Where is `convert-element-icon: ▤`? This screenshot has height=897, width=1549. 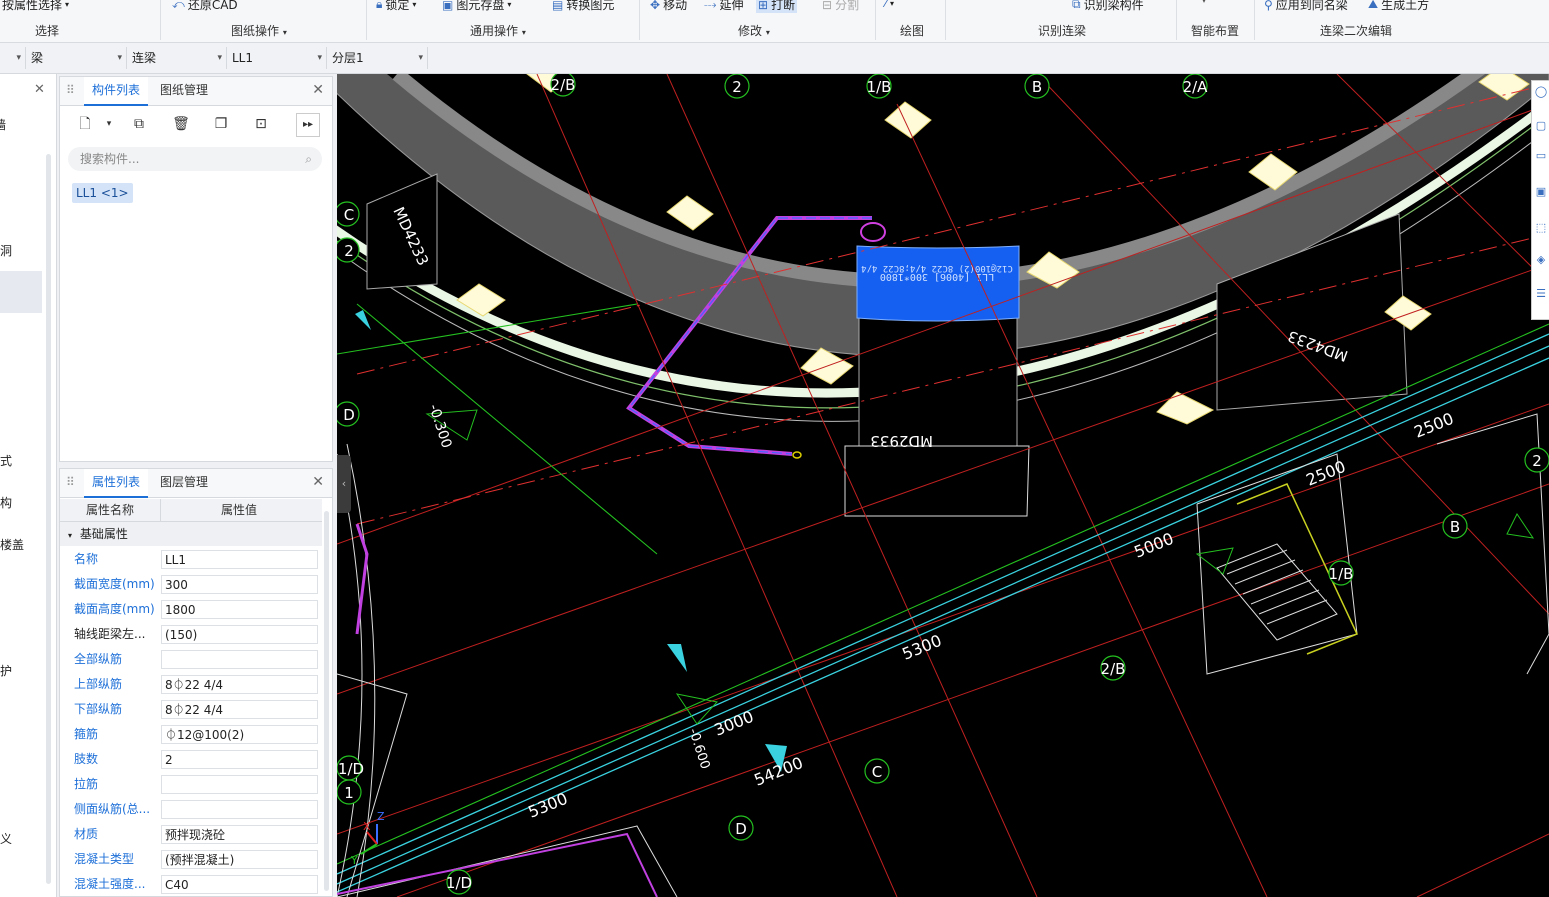 convert-element-icon: ▤ is located at coordinates (558, 6).